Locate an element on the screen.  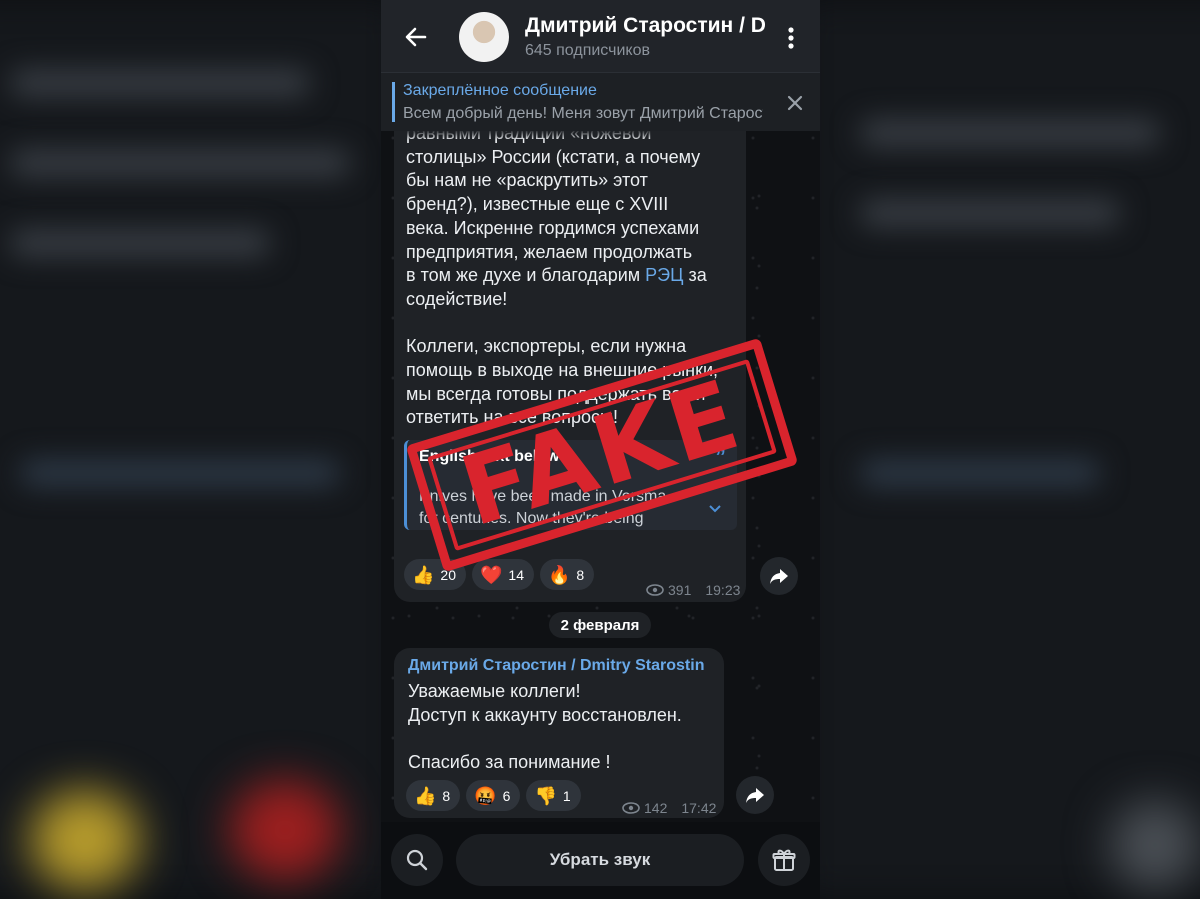
blurred-gift is located at coordinates (1155, 845).